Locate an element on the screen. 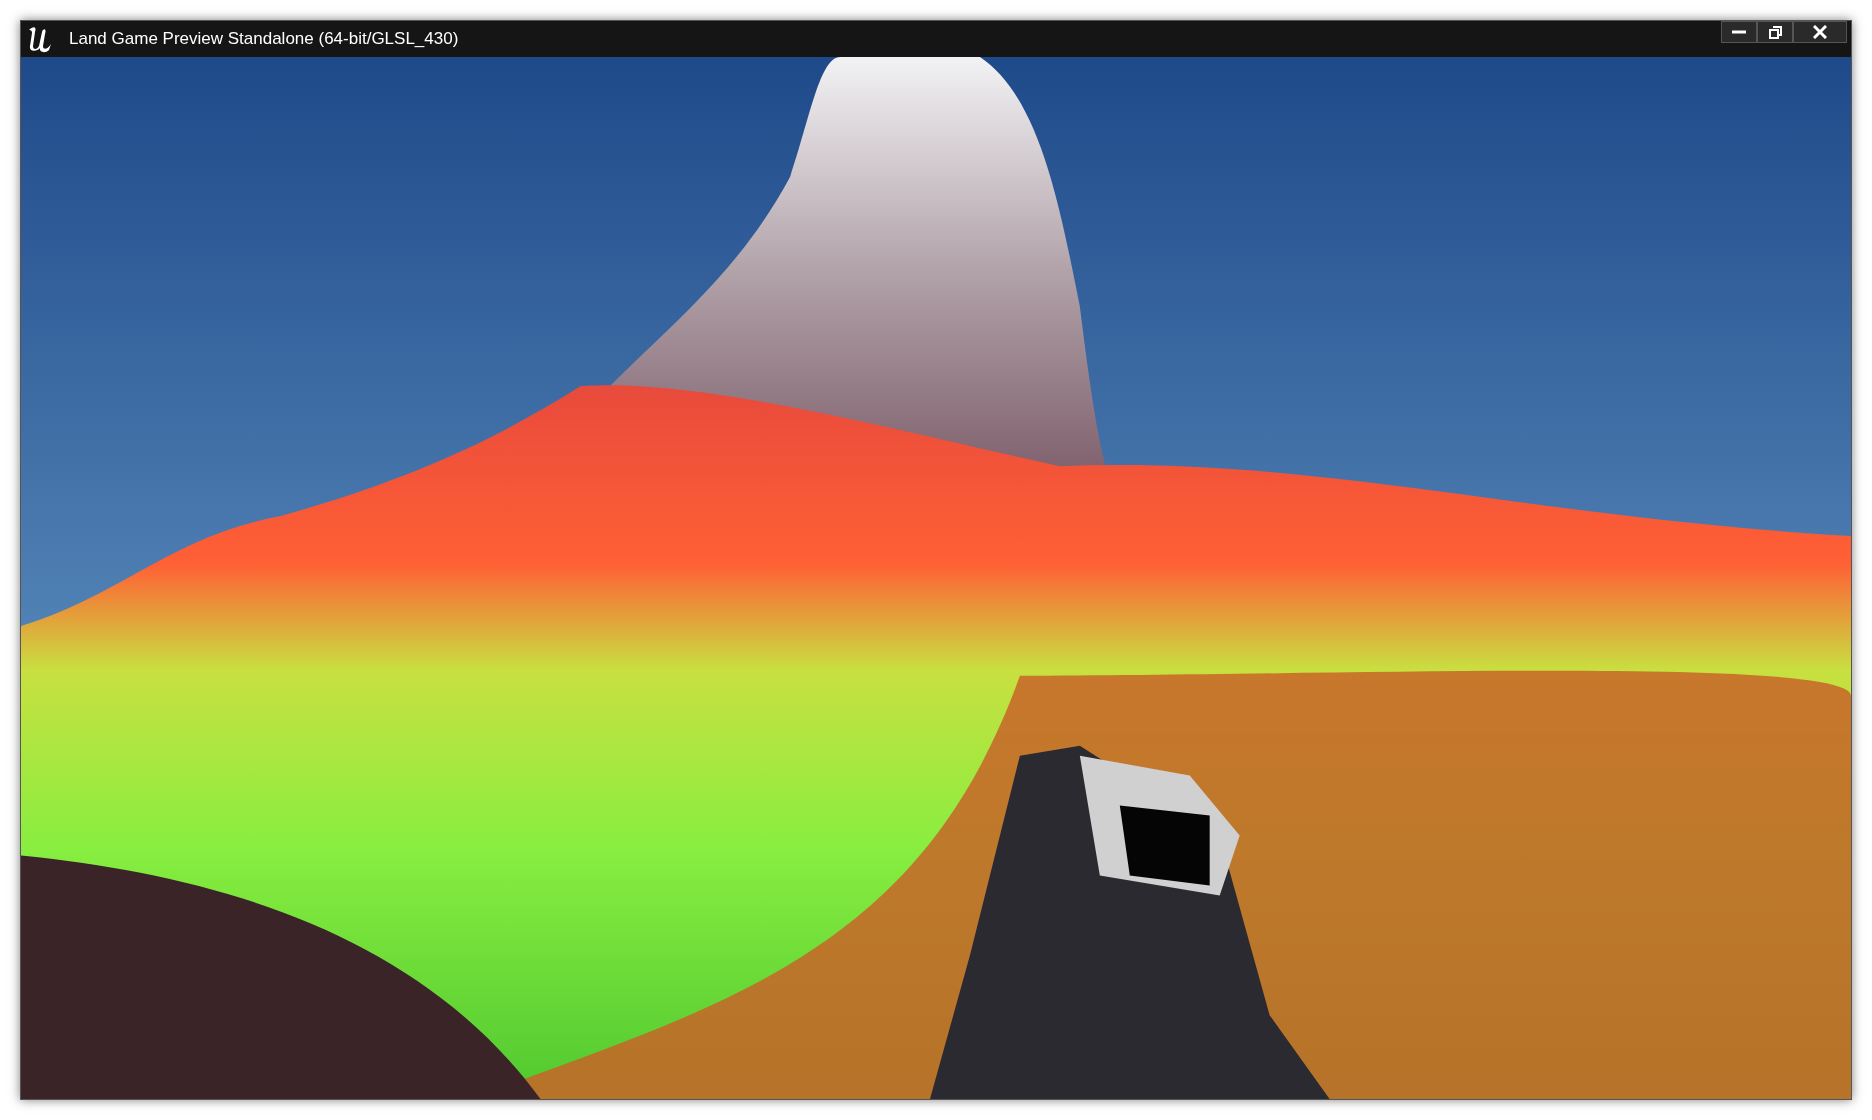 The image size is (1872, 1120). restore-button is located at coordinates (1775, 32).